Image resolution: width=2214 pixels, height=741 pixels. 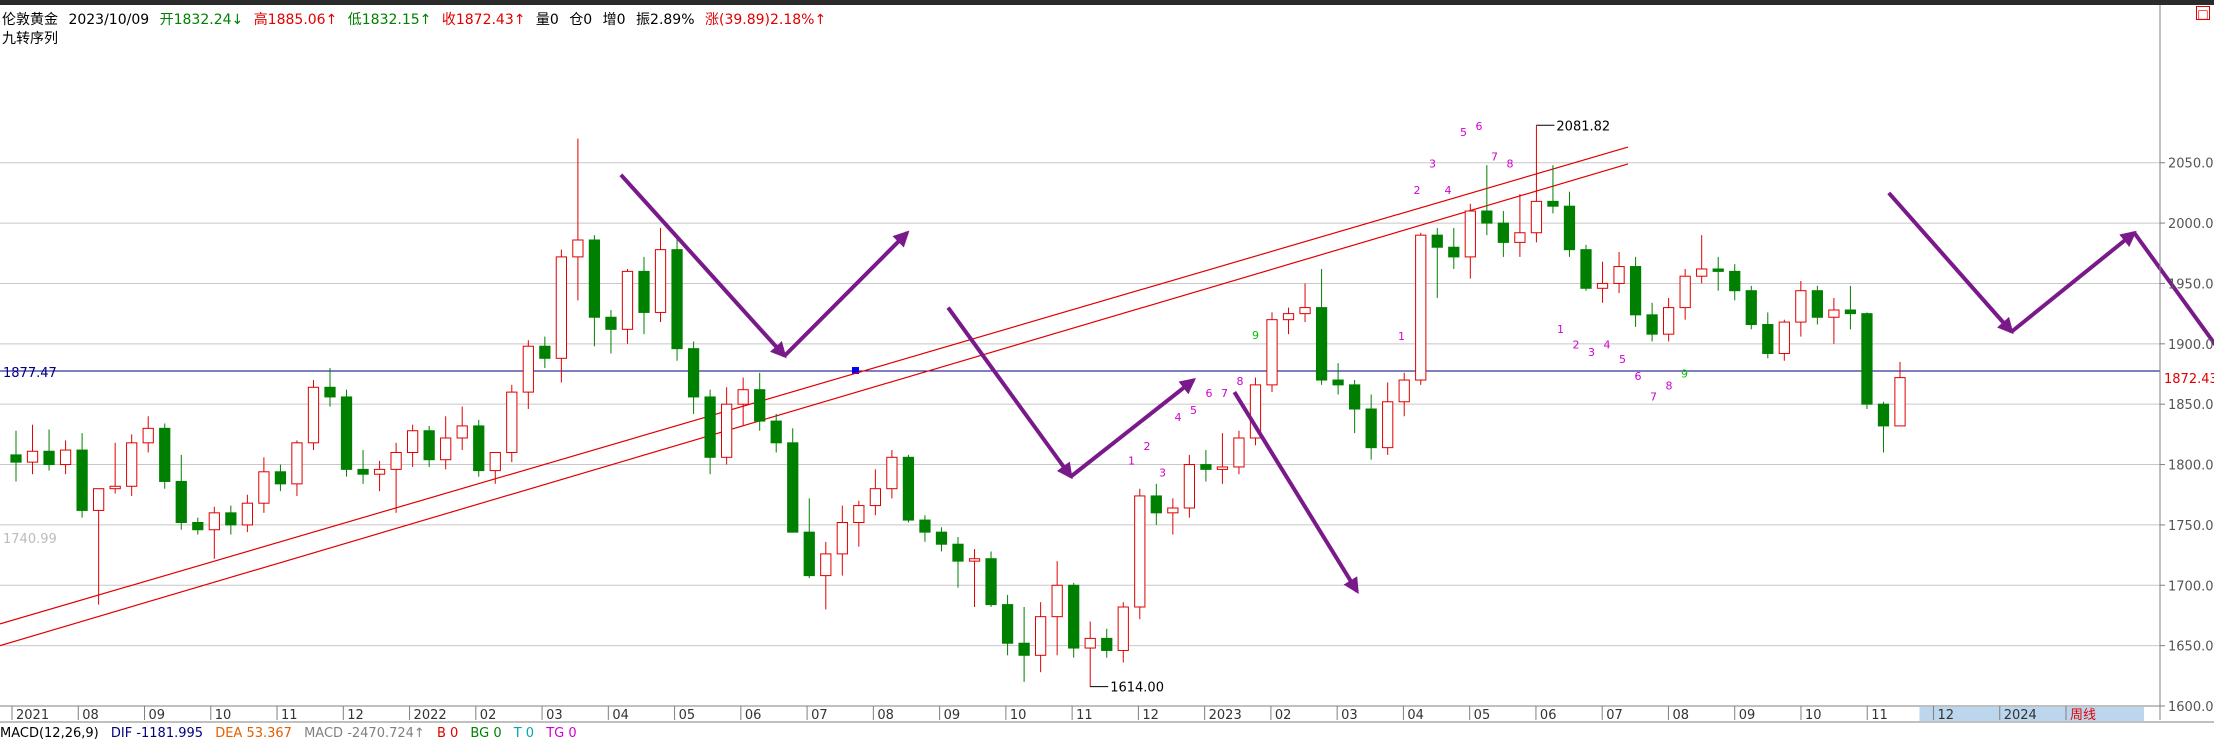 I want to click on y-tick-label: 2050.00, so click(x=2191, y=164).